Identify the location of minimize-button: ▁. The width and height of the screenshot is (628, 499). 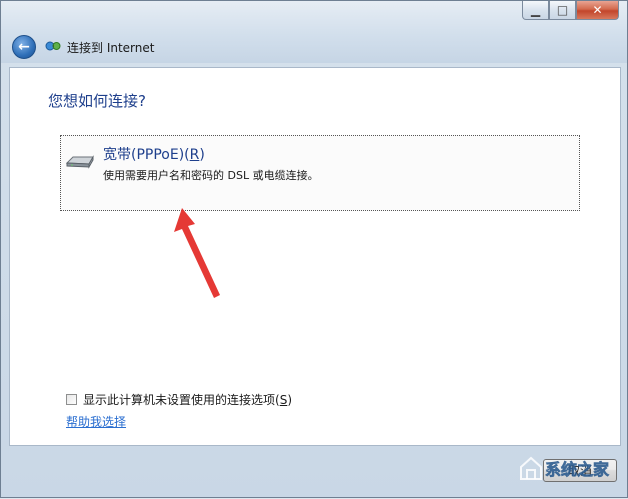
(535, 10).